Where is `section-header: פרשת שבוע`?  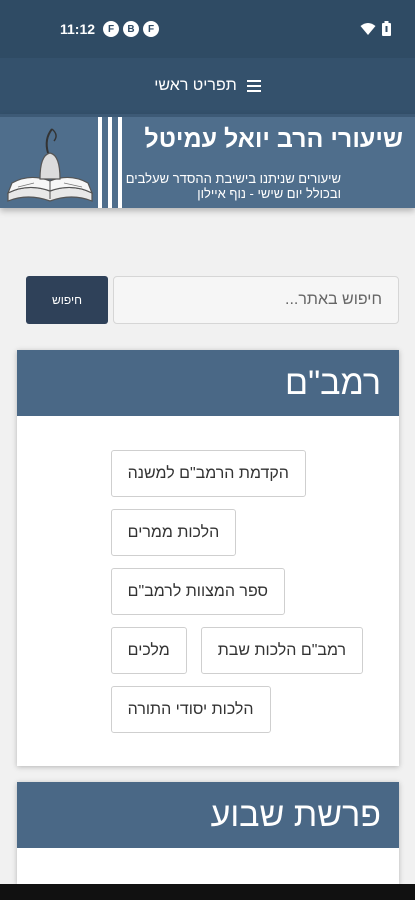
section-header: פרשת שבוע is located at coordinates (208, 815).